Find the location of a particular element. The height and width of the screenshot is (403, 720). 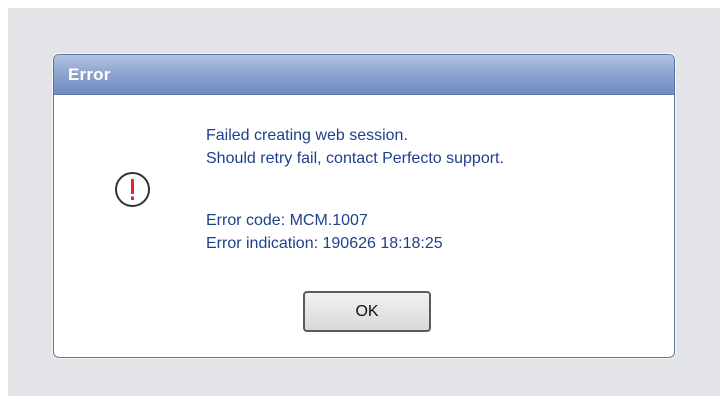

dialog-title: Error is located at coordinates (89, 74).